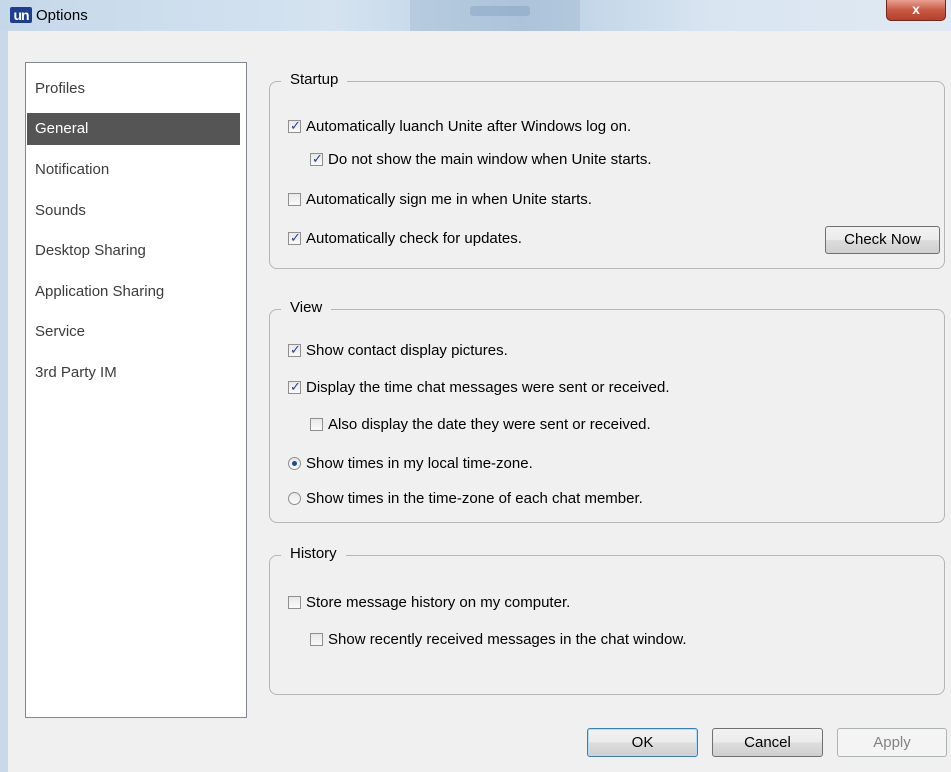 The width and height of the screenshot is (951, 772). What do you see at coordinates (316, 424) in the screenshot?
I see `show-date-checkbox` at bounding box center [316, 424].